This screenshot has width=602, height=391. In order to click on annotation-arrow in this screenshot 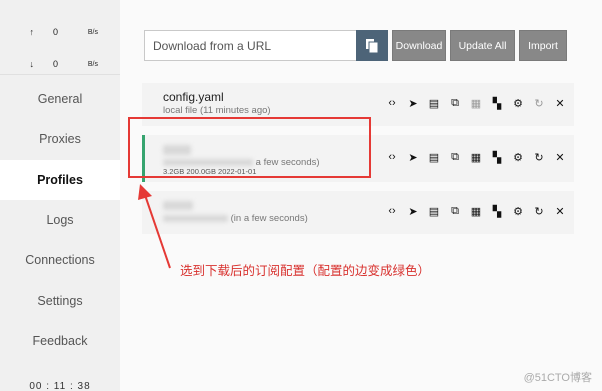, I will do `click(154, 226)`.